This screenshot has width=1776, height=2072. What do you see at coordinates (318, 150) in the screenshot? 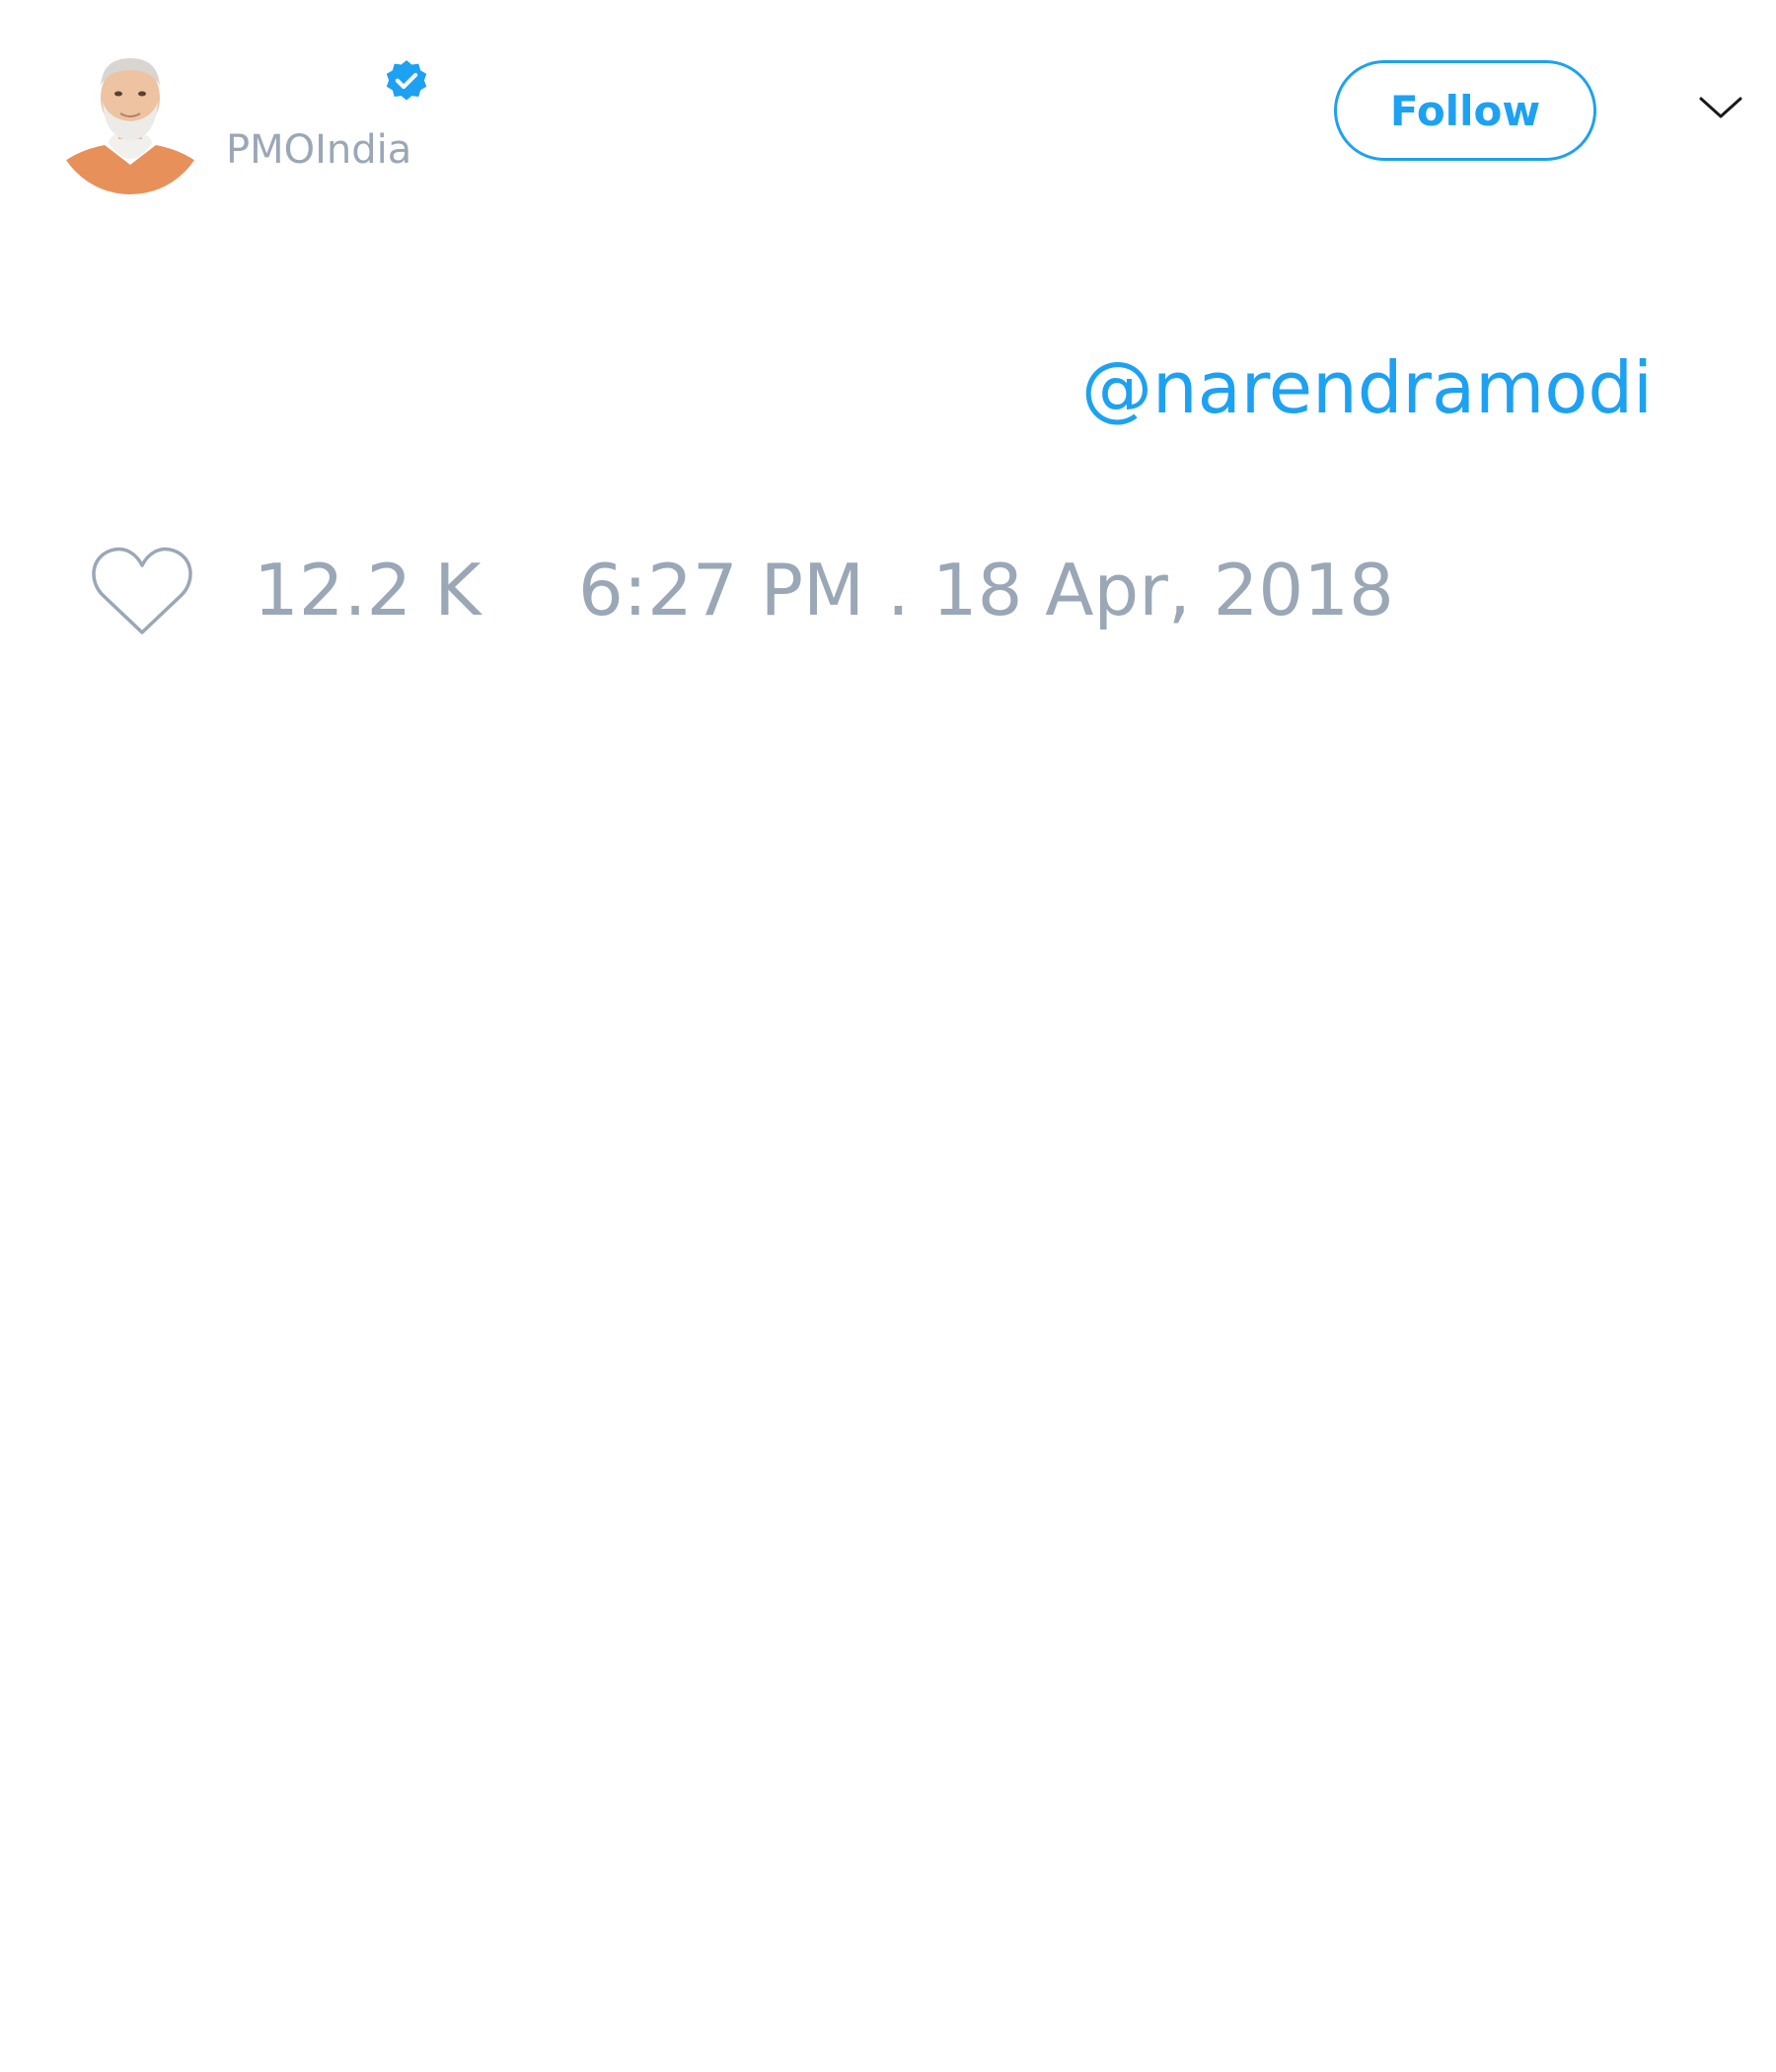
I see `author-handle: PMOIndia` at bounding box center [318, 150].